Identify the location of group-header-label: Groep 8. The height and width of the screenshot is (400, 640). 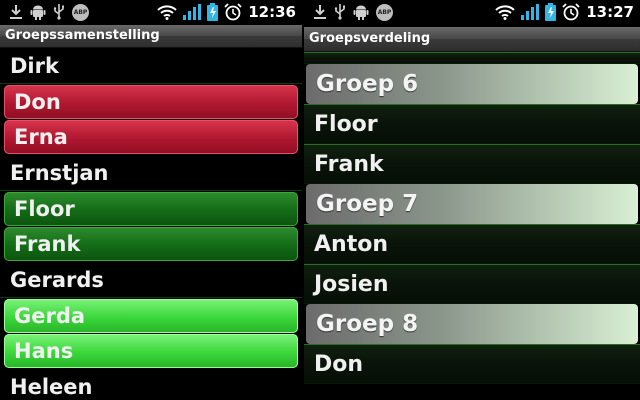
(367, 324).